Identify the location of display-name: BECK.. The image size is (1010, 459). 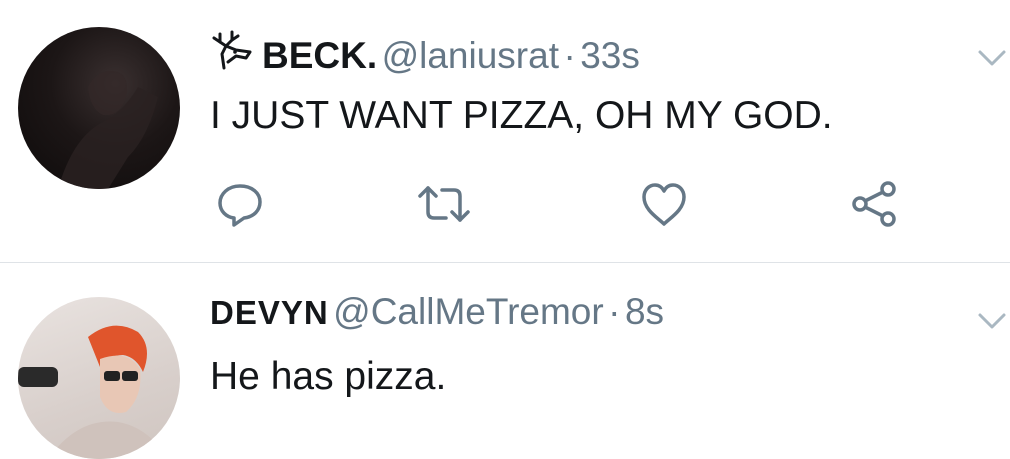
(319, 55).